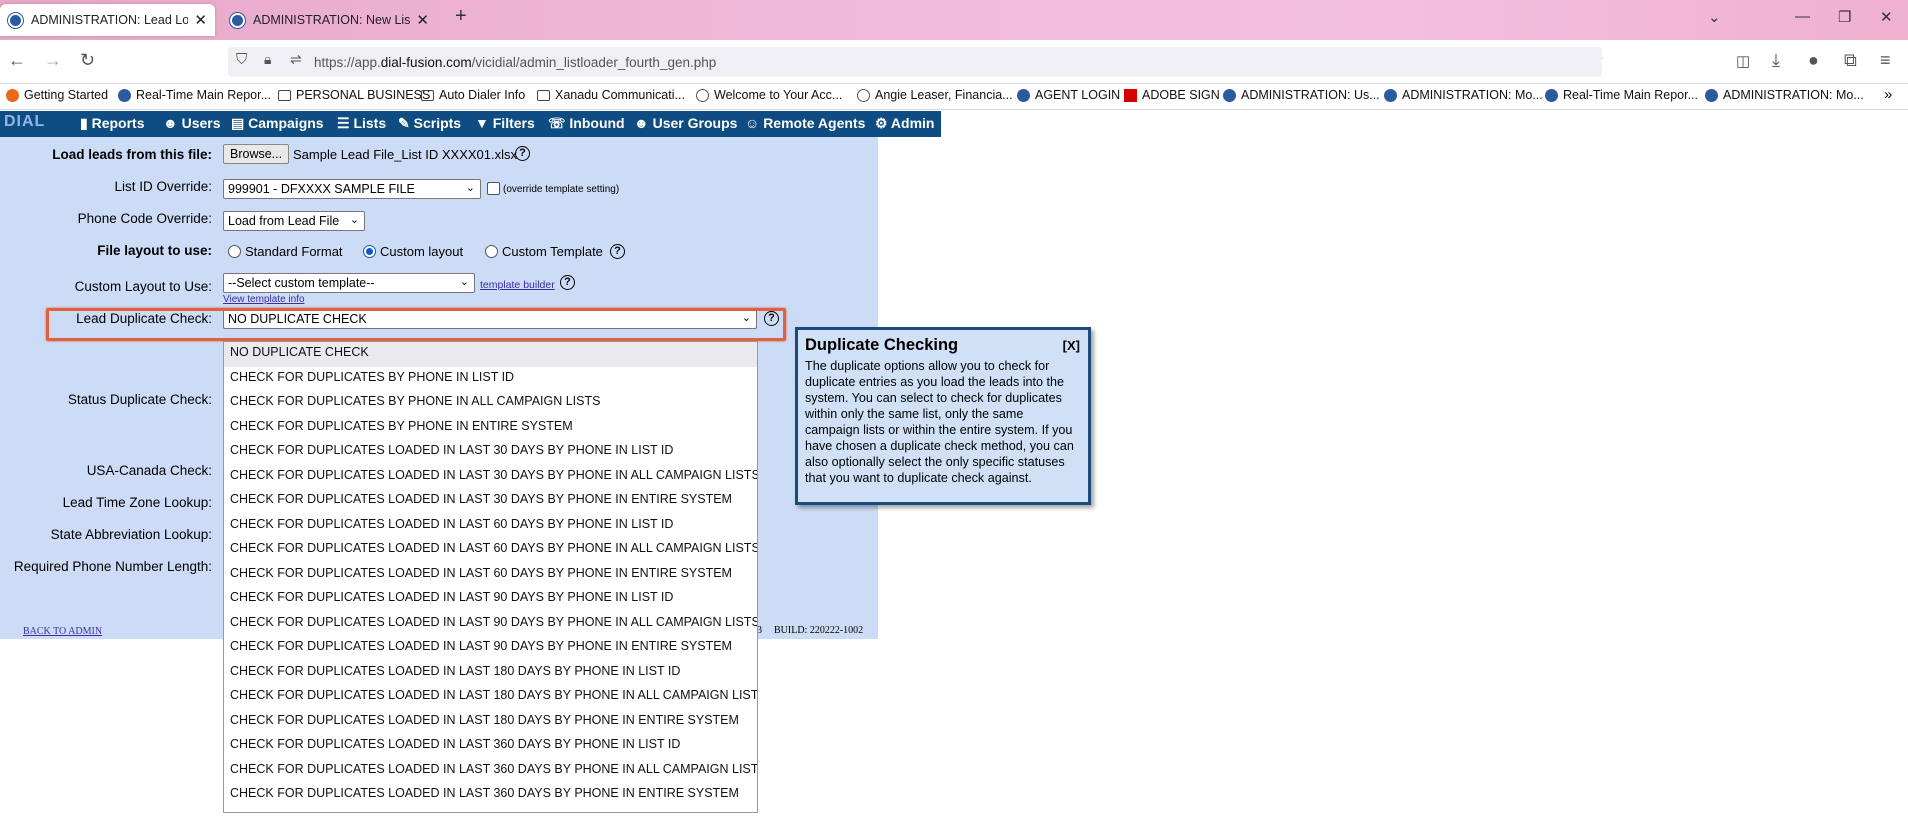  I want to click on bookmark-getting-started: Getting Started, so click(57, 95).